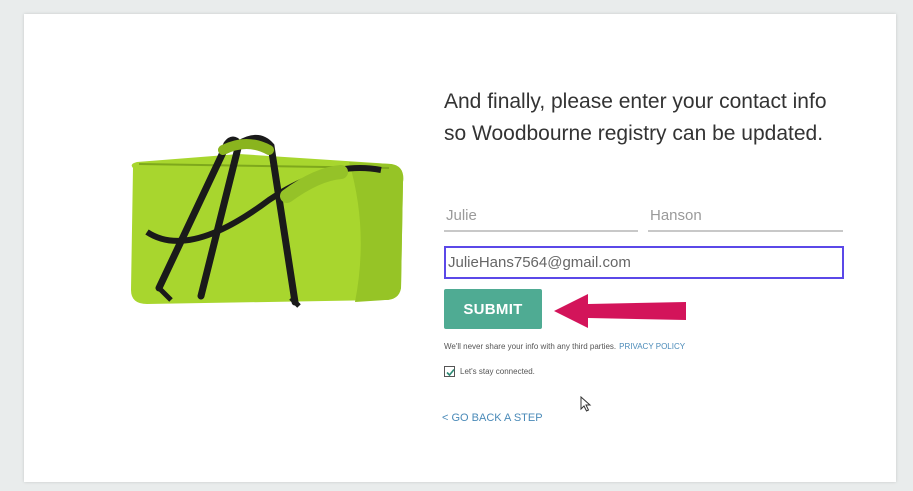 This screenshot has width=913, height=491. I want to click on privacy-policy-link: PRIVACY POLICY, so click(652, 346).